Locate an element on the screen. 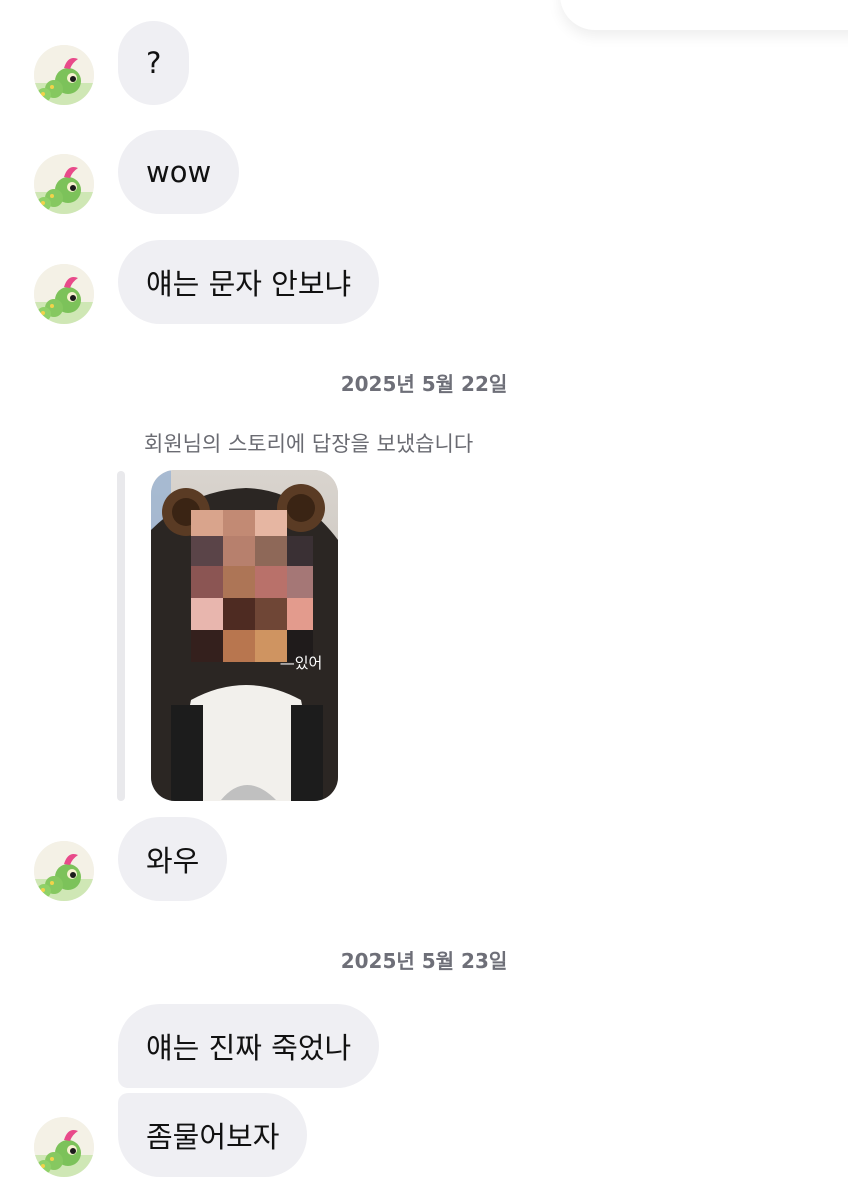 The height and width of the screenshot is (1200, 848). message-bubble: 얘는 진짜 죽었나 is located at coordinates (249, 1046).